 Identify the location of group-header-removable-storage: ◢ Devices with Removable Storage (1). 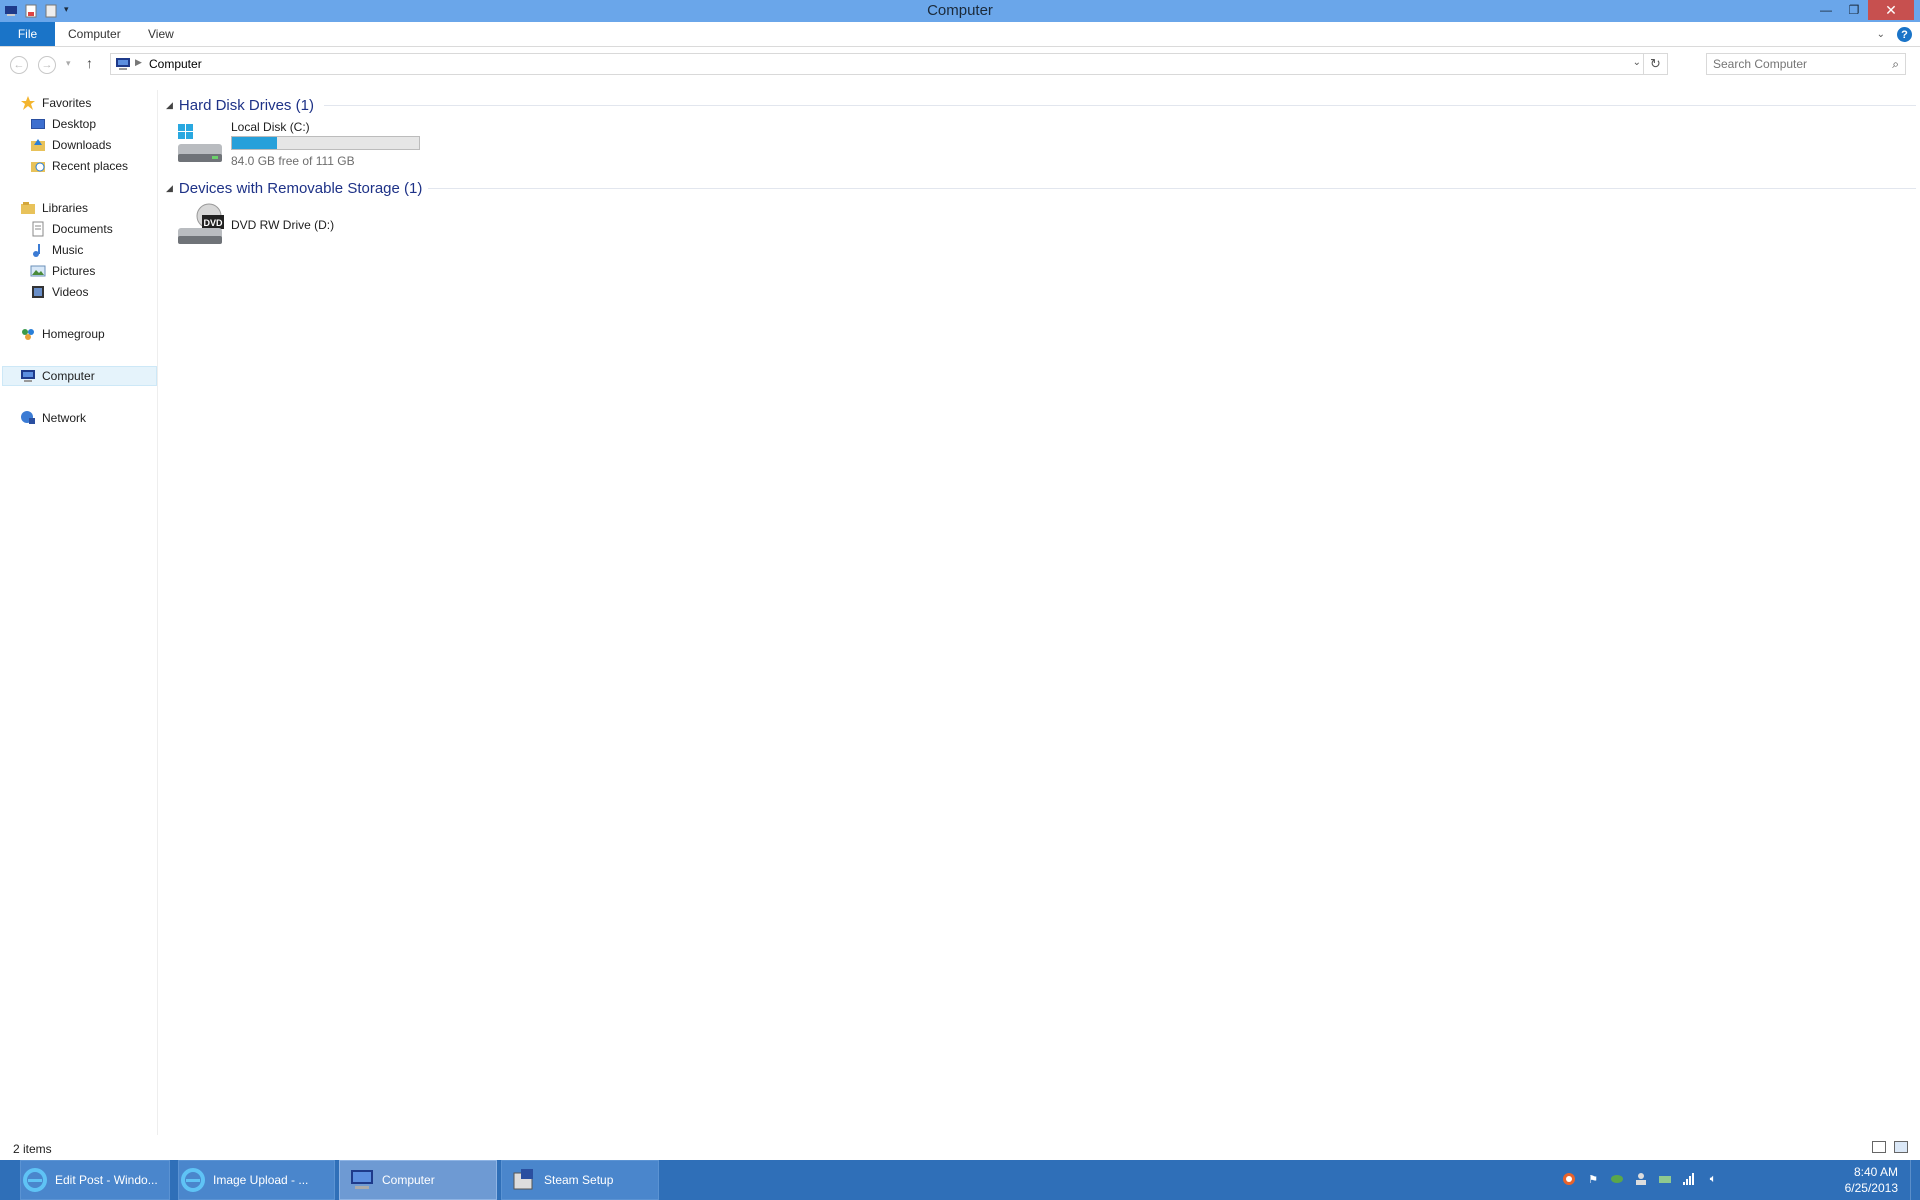
(1041, 188).